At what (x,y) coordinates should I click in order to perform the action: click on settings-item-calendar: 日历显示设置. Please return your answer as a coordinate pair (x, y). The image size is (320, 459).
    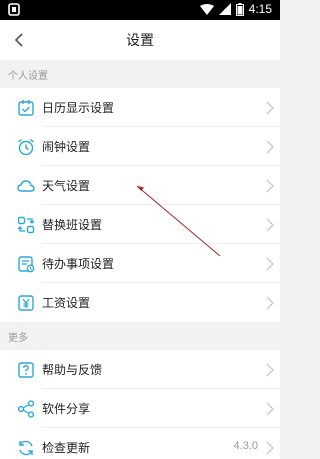
    Looking at the image, I should click on (140, 107).